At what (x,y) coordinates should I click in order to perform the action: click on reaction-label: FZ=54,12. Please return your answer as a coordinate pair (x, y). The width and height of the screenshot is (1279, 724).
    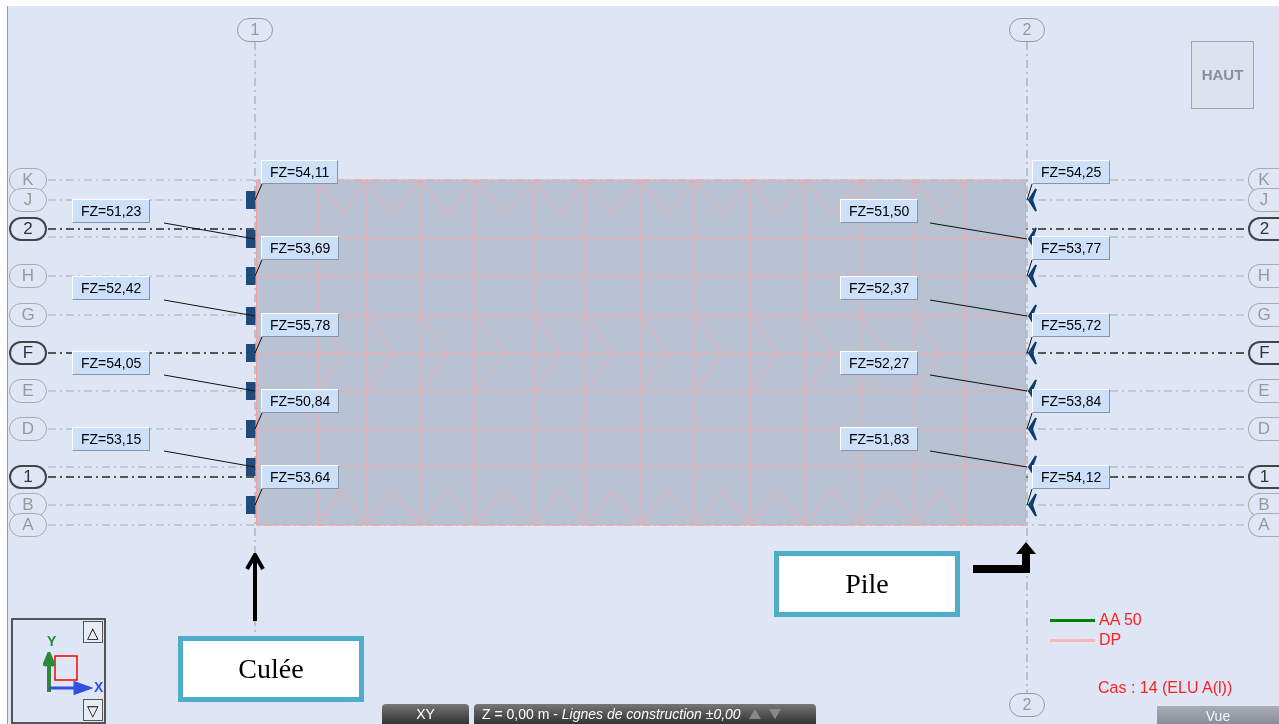
    Looking at the image, I should click on (1071, 477).